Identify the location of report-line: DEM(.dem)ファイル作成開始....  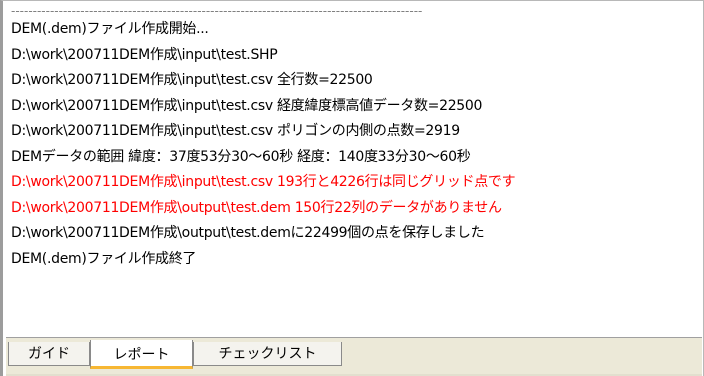
(110, 29).